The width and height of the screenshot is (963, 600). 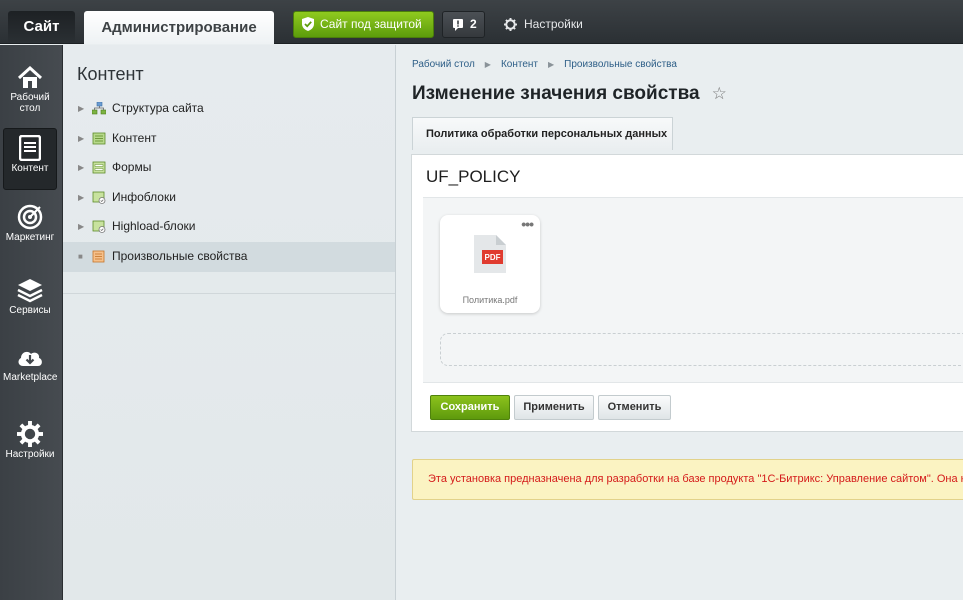 I want to click on settings-link: Настройки, so click(x=543, y=24).